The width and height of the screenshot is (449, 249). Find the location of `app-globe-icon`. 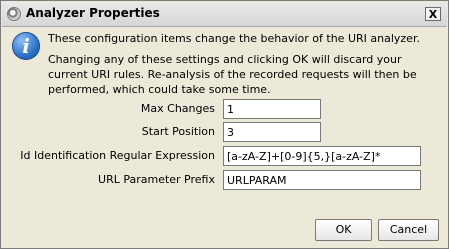

app-globe-icon is located at coordinates (14, 14).